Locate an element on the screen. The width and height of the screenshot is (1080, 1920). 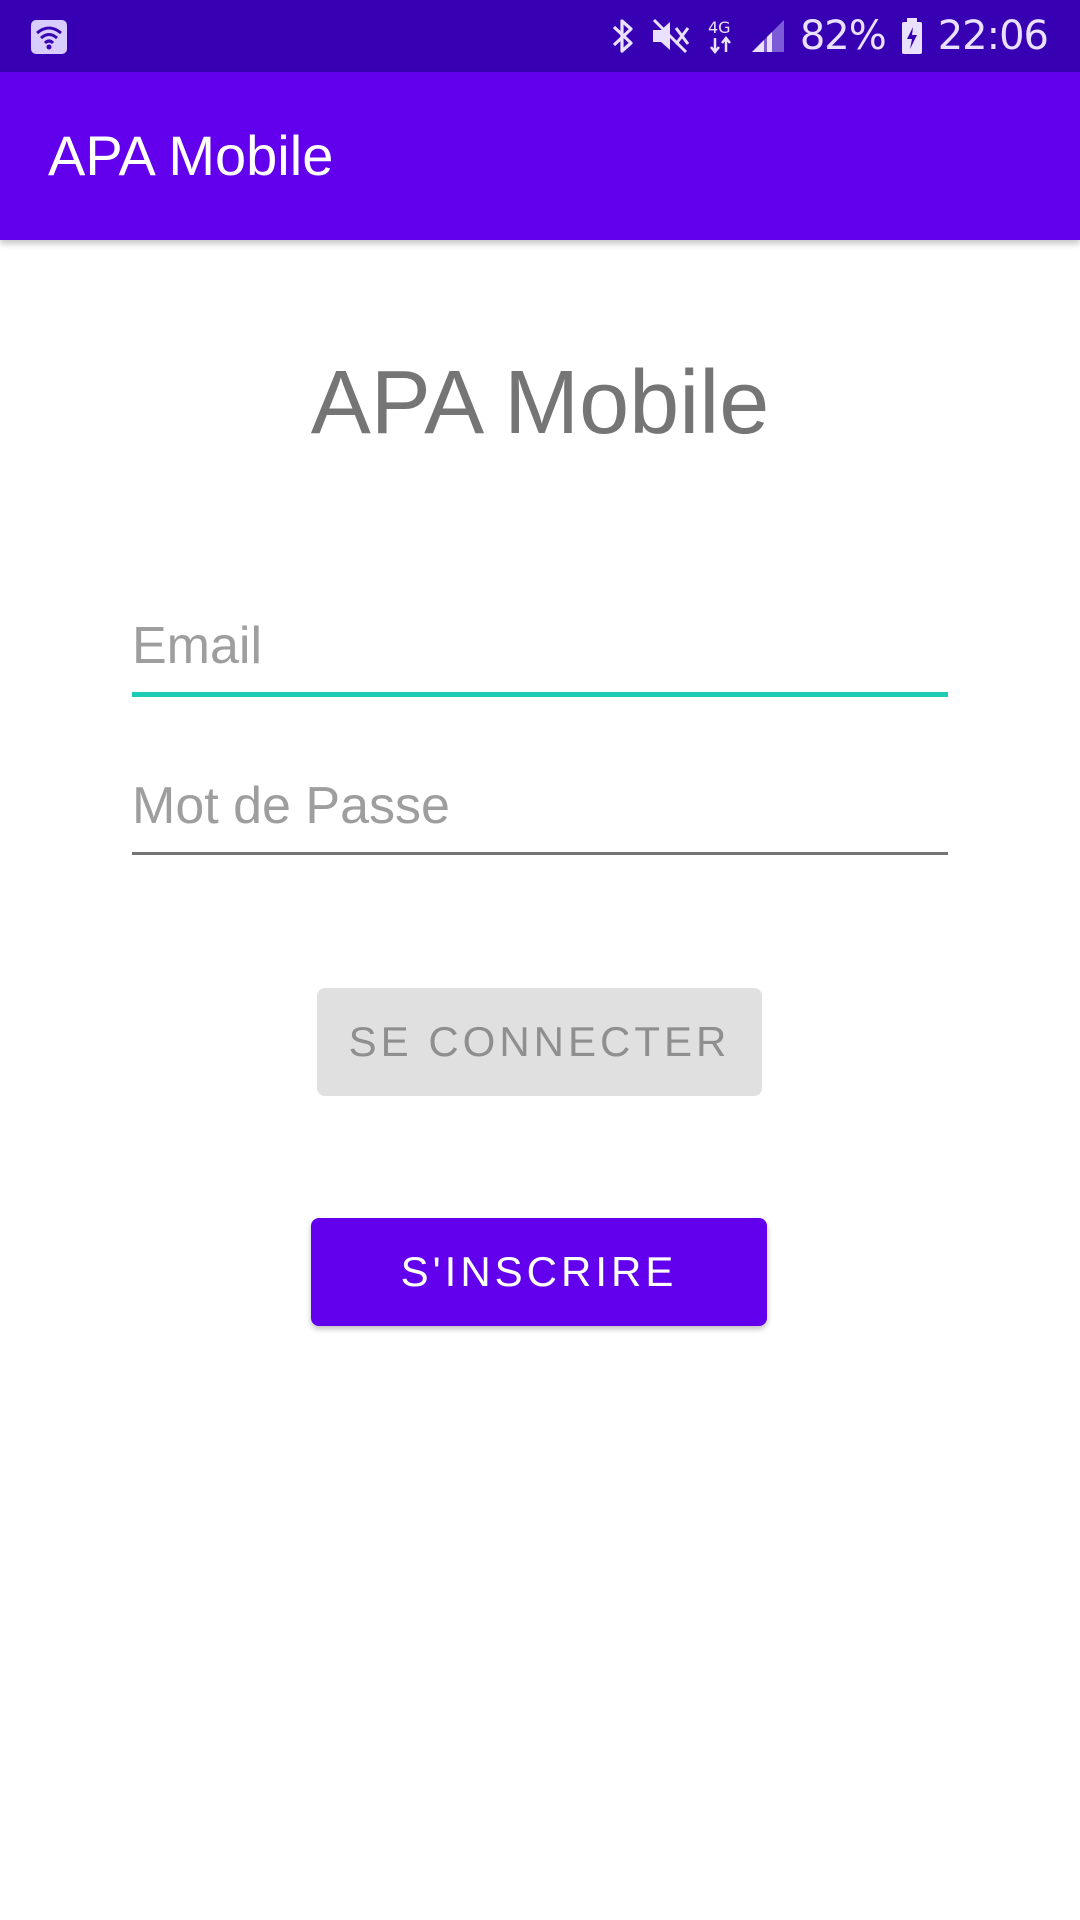
password-underline is located at coordinates (540, 853).